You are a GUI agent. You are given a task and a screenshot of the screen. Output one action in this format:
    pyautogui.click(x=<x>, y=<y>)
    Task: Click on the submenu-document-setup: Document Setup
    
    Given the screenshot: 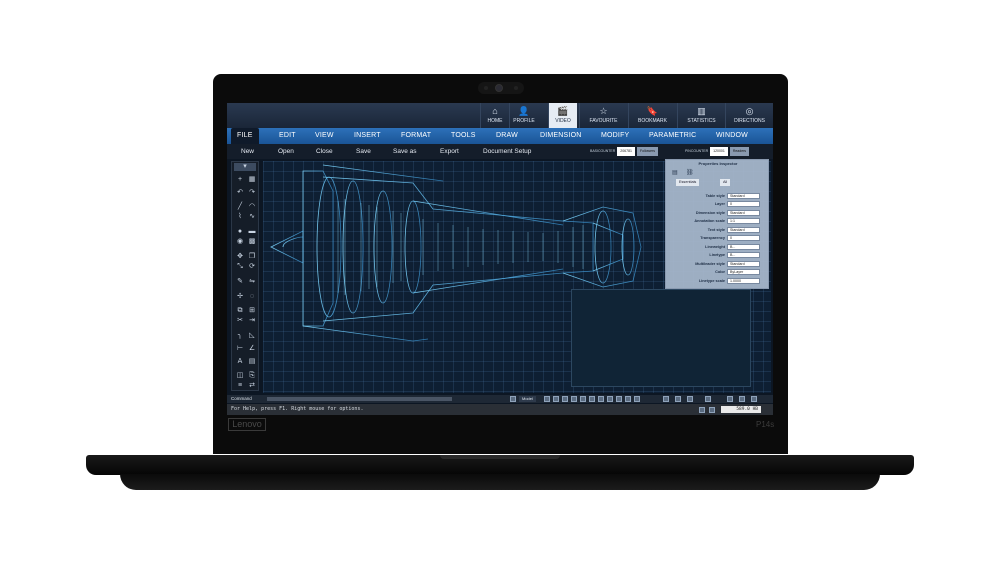 What is the action you would take?
    pyautogui.click(x=507, y=151)
    